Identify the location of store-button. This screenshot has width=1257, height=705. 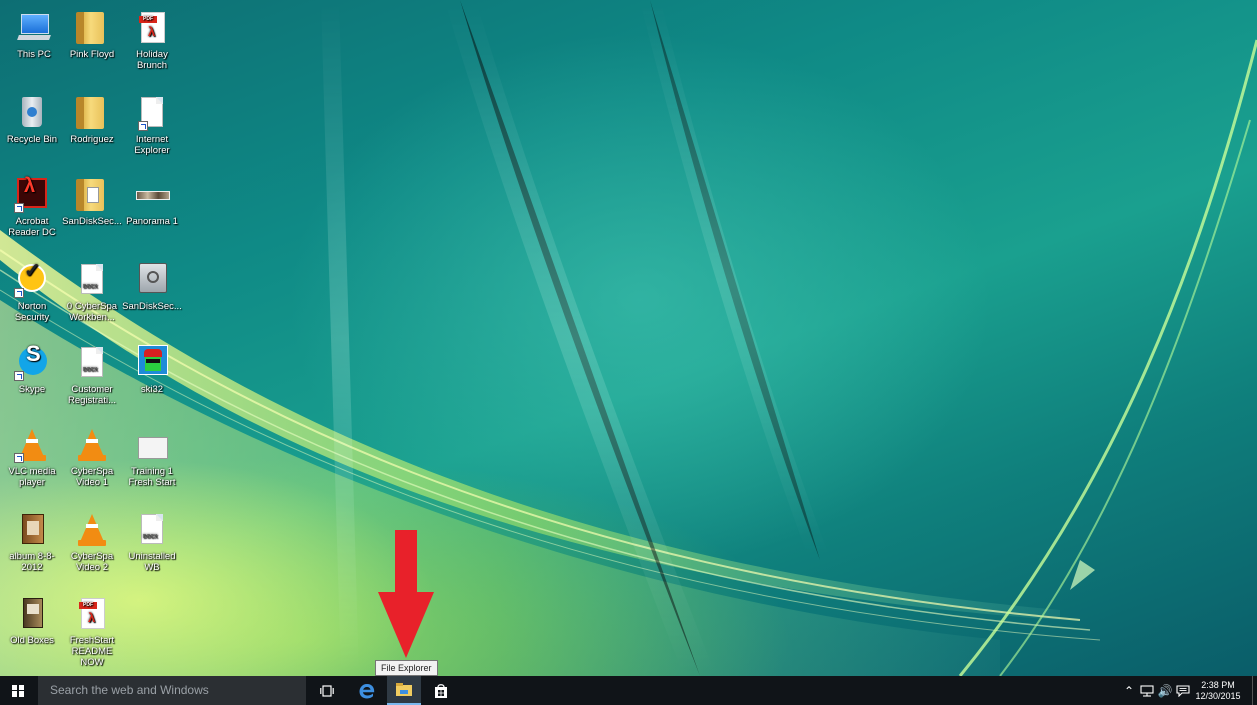
(441, 690).